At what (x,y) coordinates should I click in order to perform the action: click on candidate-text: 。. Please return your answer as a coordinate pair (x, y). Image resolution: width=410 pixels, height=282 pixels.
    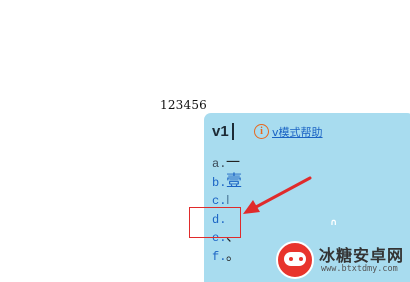
    Looking at the image, I should click on (233, 255).